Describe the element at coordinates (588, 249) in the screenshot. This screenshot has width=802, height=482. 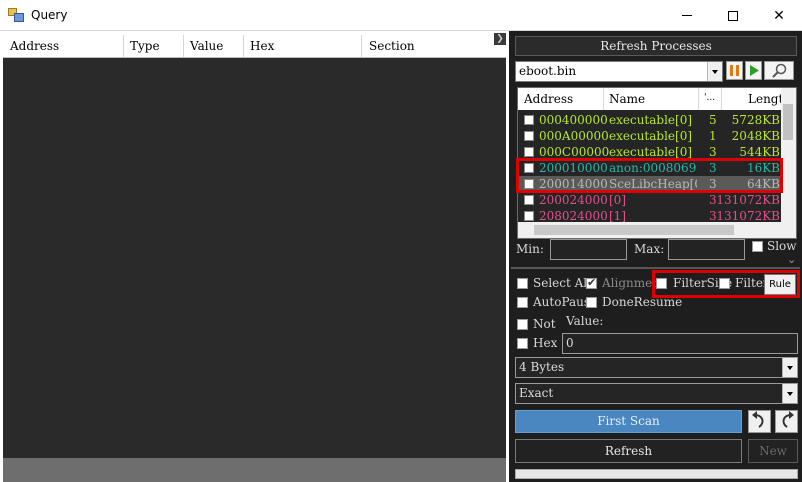
I see `min-input` at that location.